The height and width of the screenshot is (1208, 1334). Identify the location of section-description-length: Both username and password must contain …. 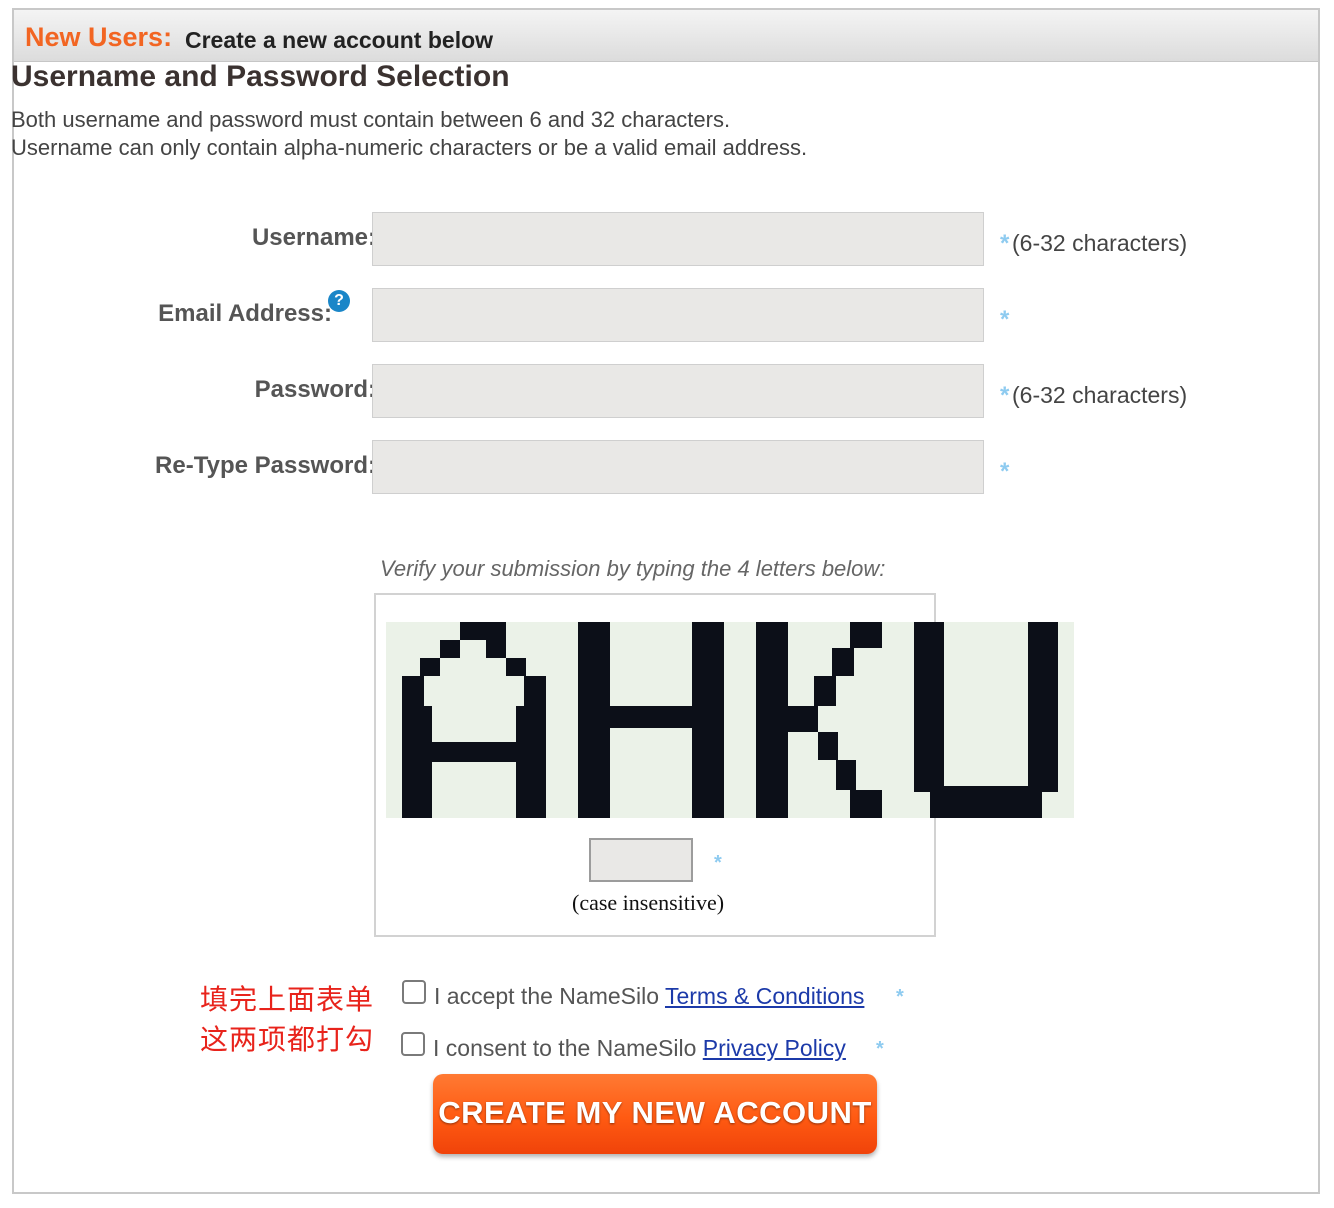
(371, 119).